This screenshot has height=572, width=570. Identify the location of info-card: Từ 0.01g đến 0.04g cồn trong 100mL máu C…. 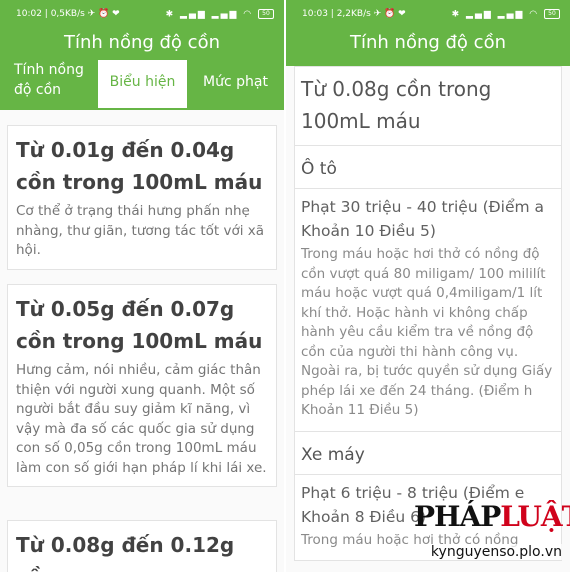
(142, 197).